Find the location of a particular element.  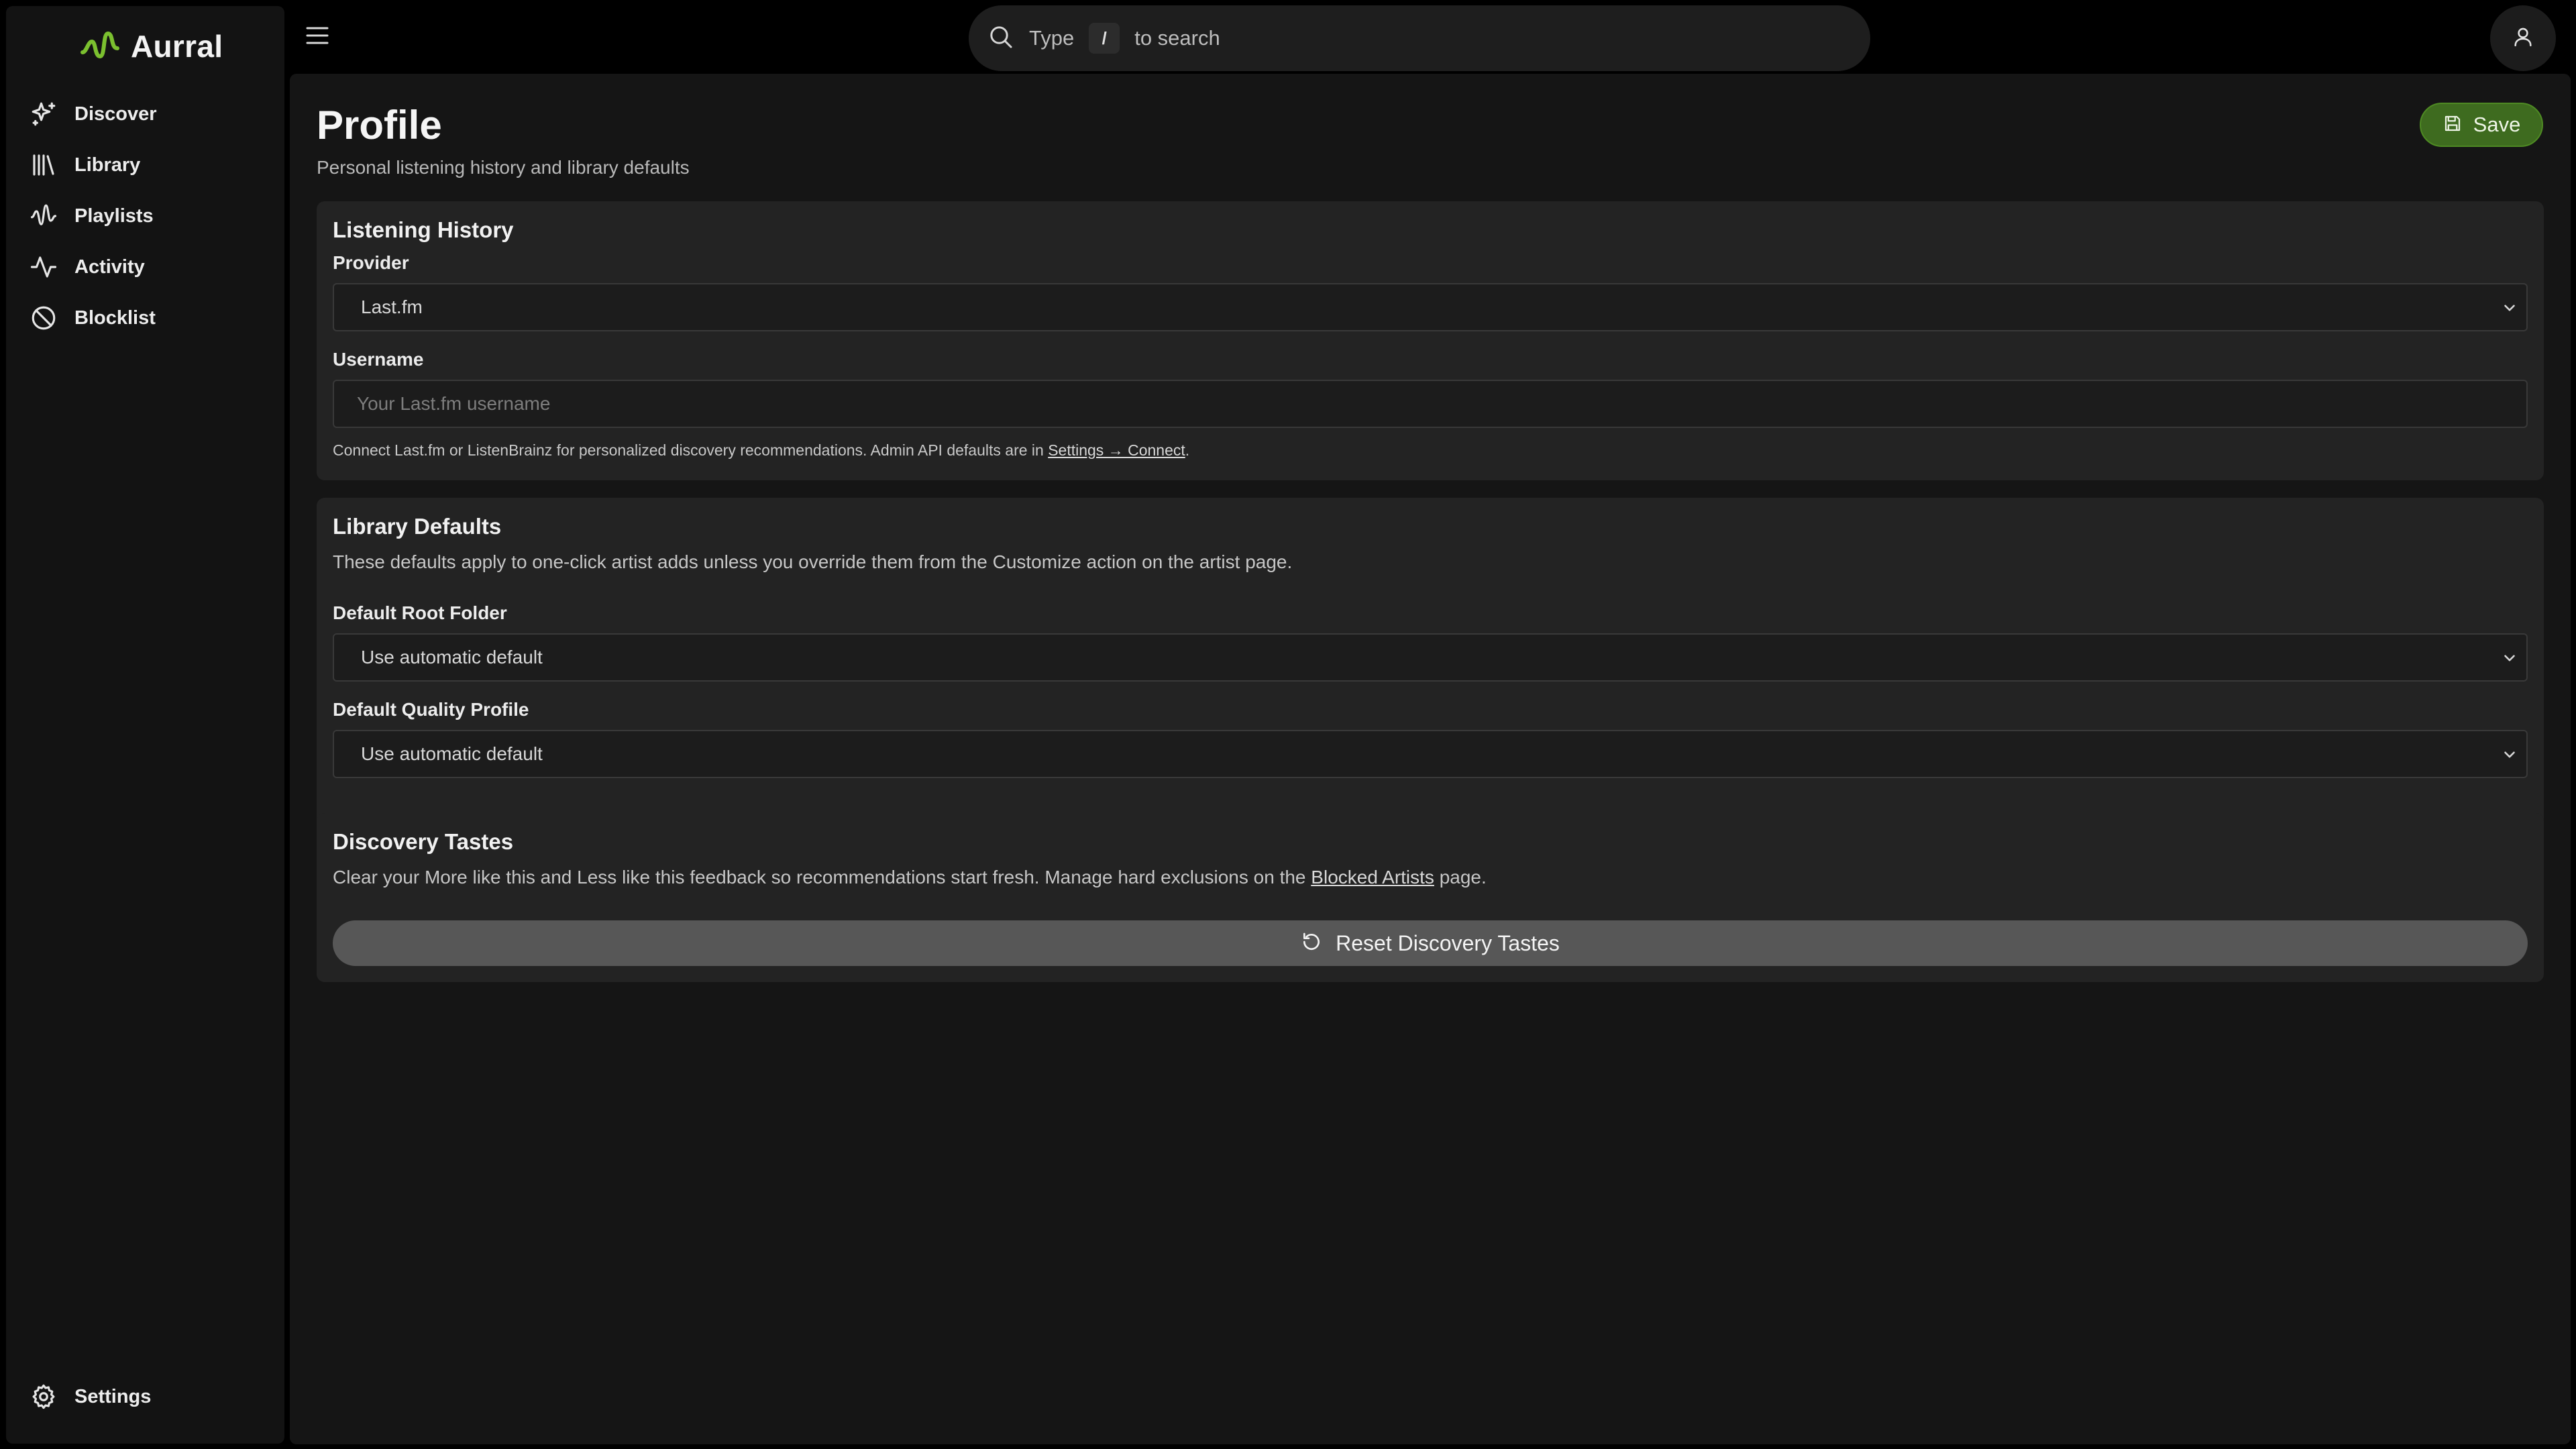

sidebar-item-label: Blocklist is located at coordinates (115, 318).